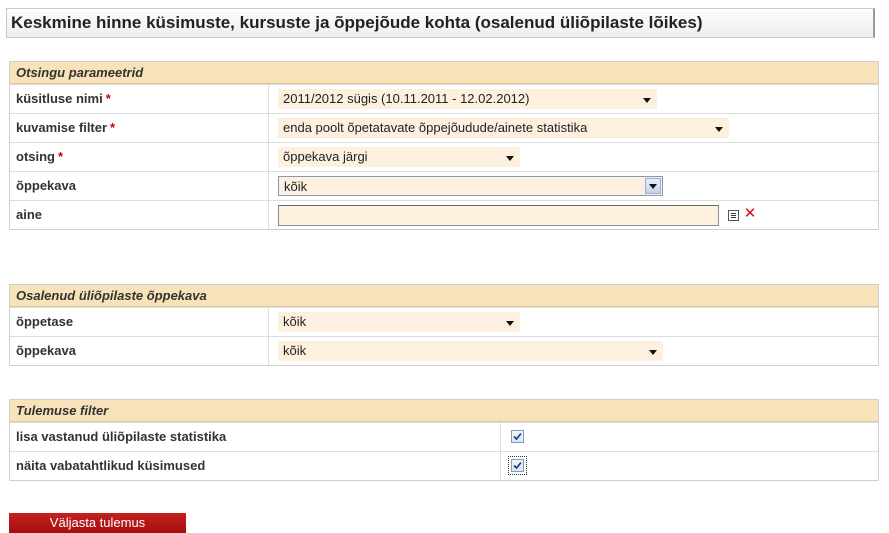 This screenshot has width=889, height=533. What do you see at coordinates (733, 215) in the screenshot?
I see `list-icon` at bounding box center [733, 215].